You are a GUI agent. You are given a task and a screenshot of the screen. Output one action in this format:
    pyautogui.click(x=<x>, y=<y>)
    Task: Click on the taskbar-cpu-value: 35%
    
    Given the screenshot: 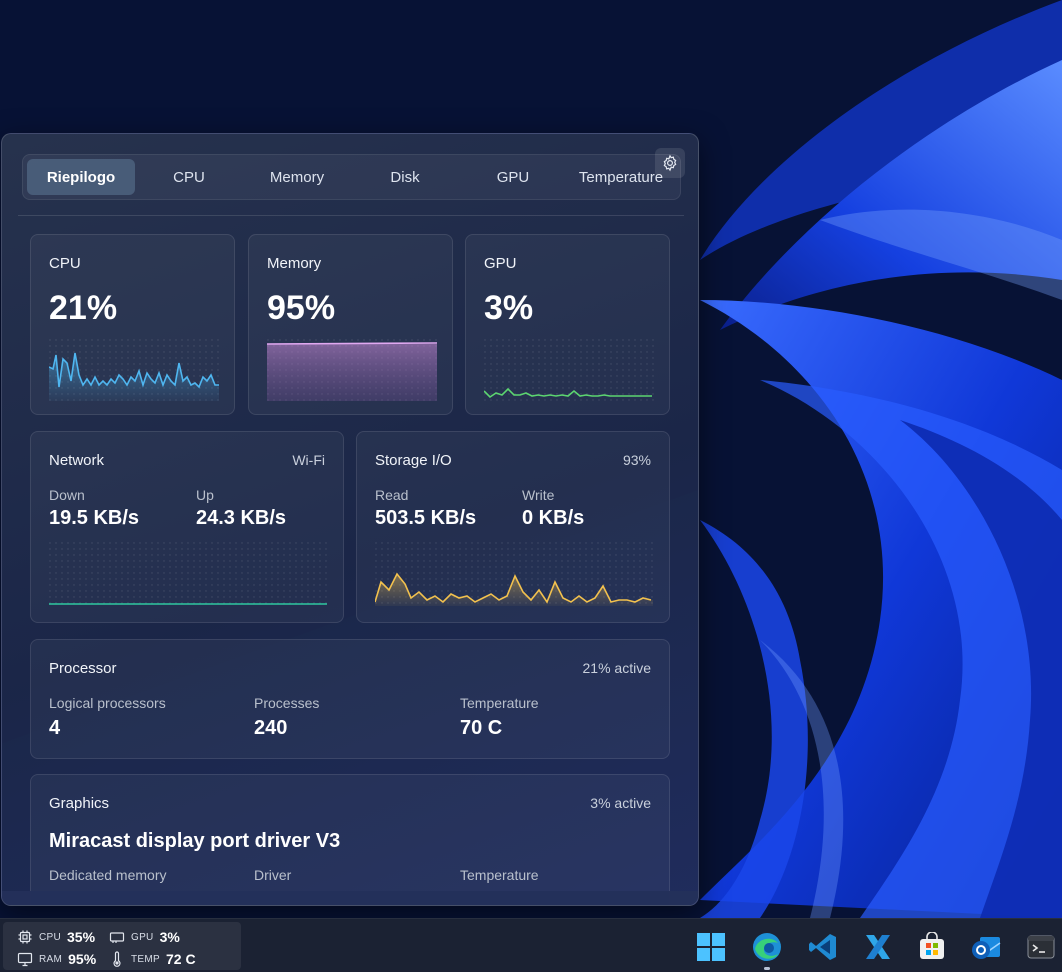 What is the action you would take?
    pyautogui.click(x=81, y=937)
    